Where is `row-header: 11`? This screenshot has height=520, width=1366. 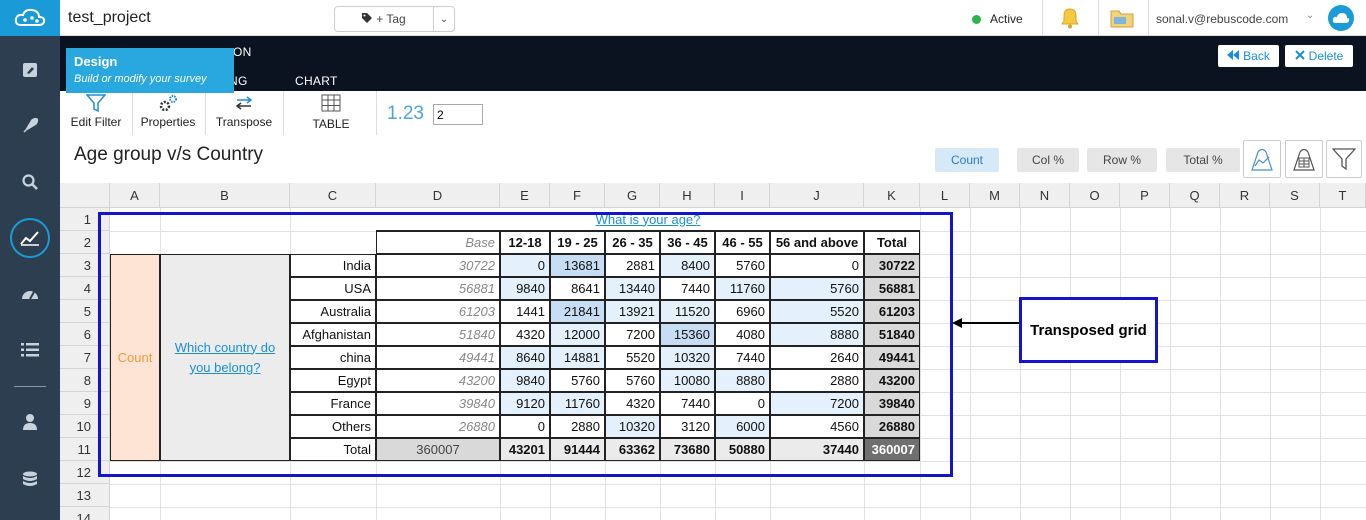 row-header: 11 is located at coordinates (85, 449).